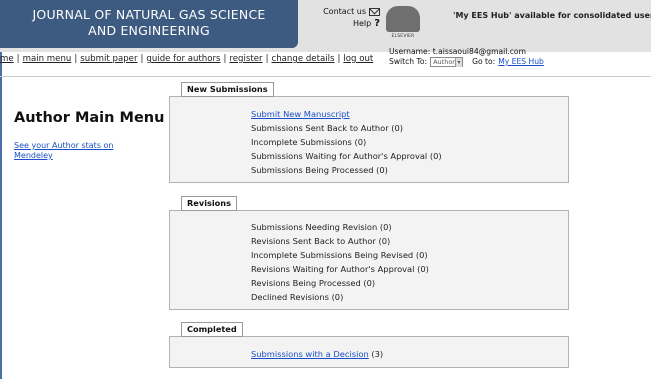  What do you see at coordinates (313, 283) in the screenshot?
I see `list-item: Revisions Being Processed (0)` at bounding box center [313, 283].